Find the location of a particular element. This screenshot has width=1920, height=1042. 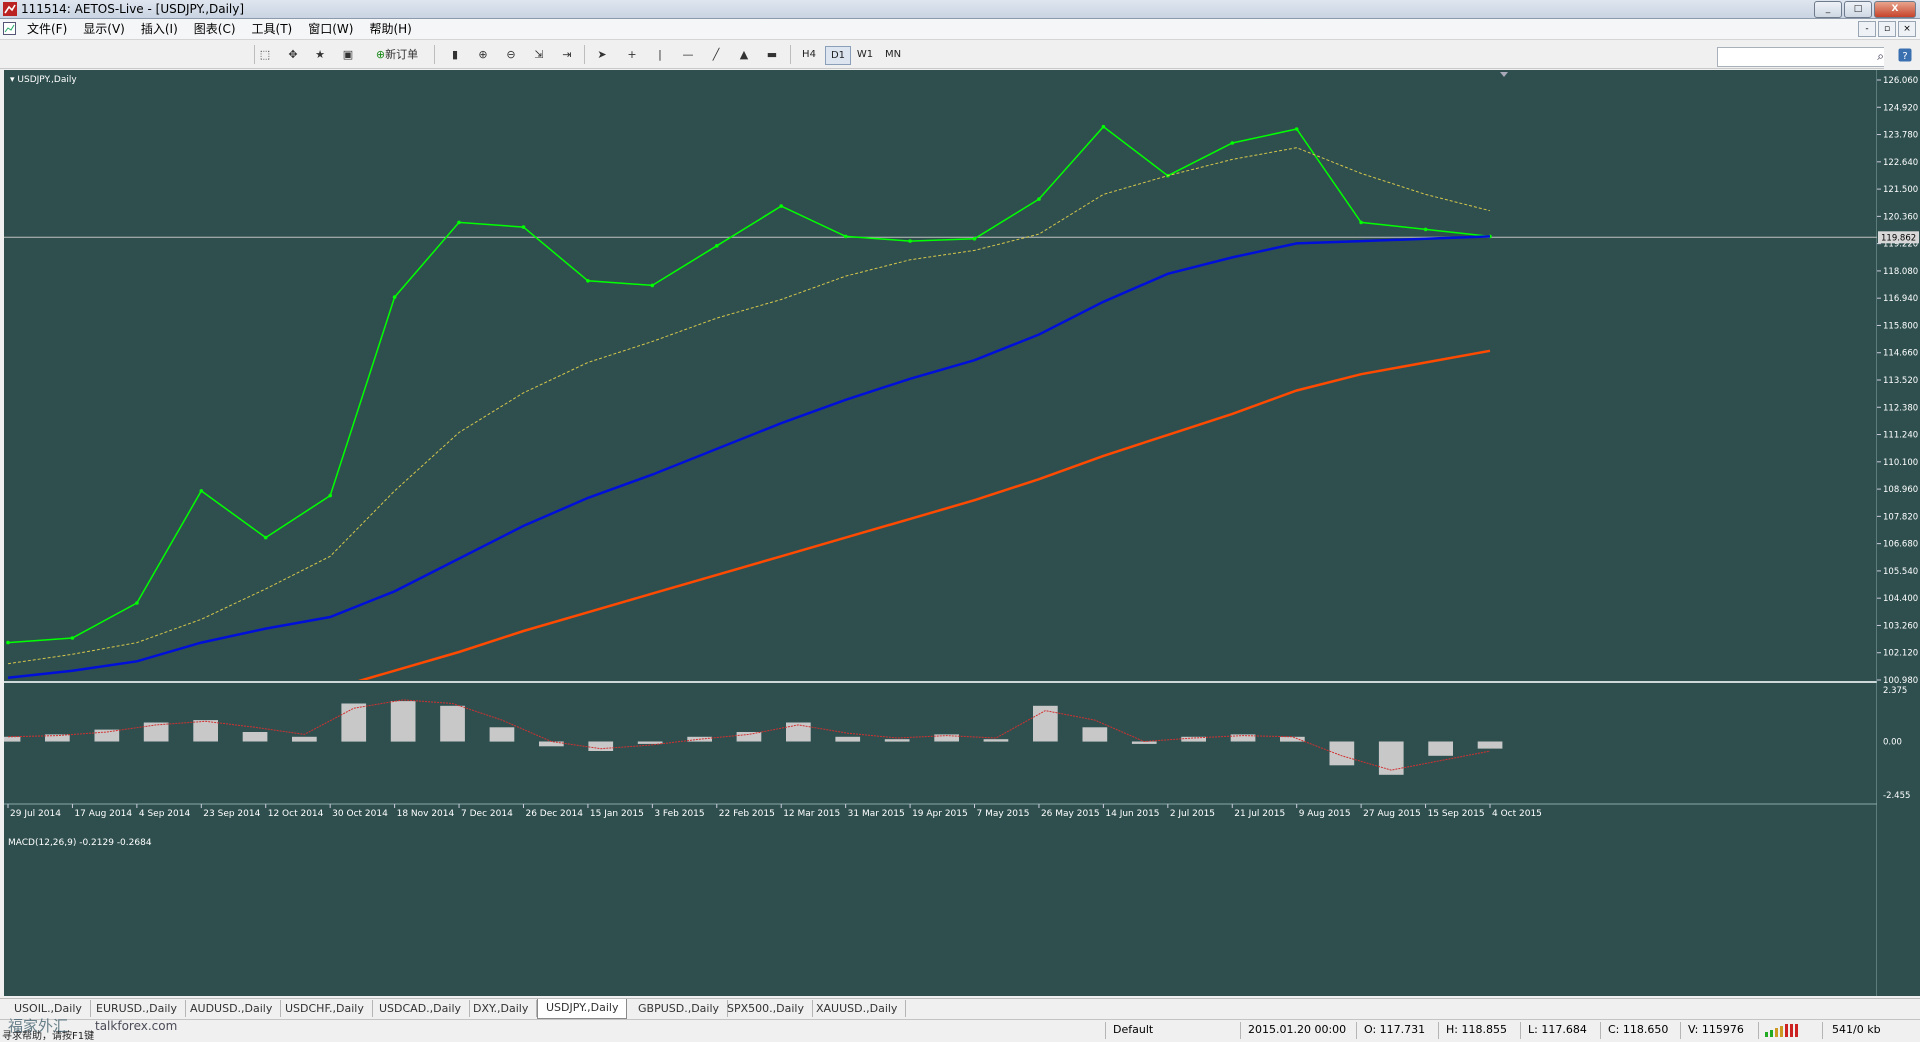

new-order-button: ⊕新订单 is located at coordinates (397, 54).